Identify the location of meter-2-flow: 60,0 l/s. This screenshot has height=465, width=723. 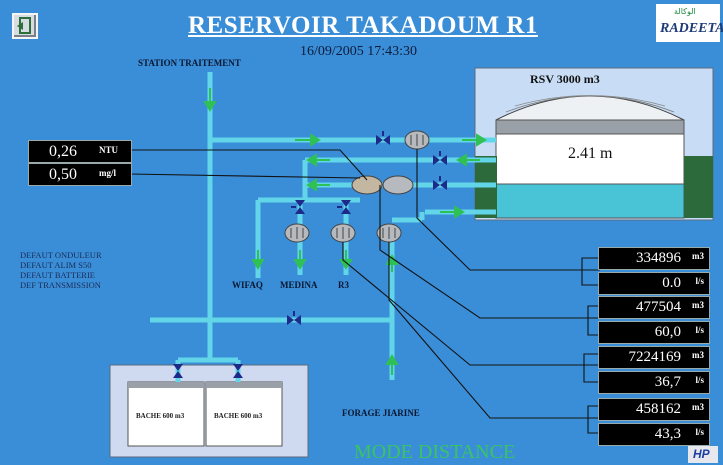
(654, 332).